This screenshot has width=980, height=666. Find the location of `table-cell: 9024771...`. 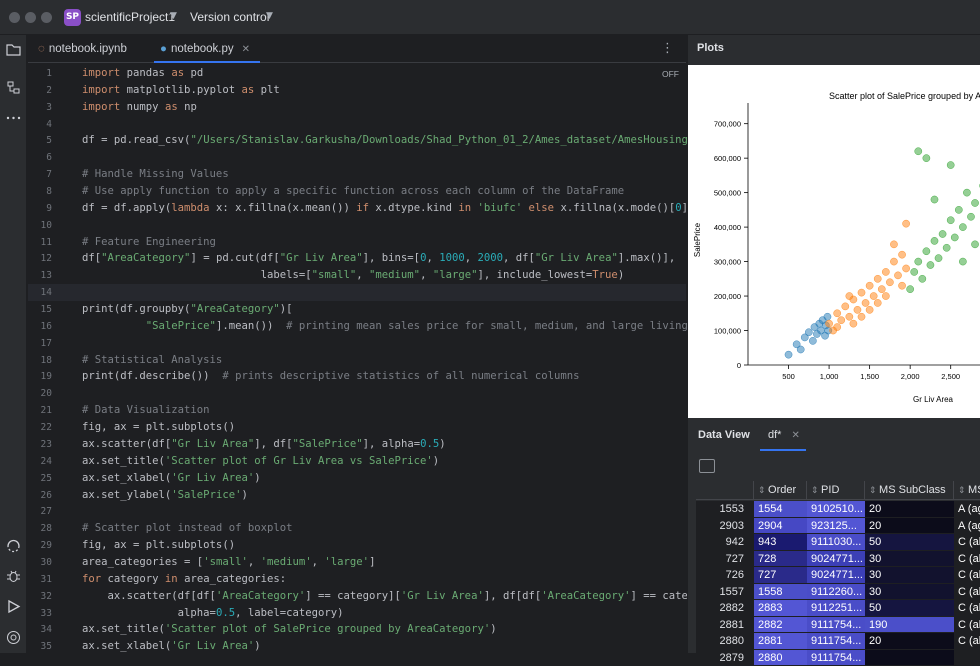

table-cell: 9024771... is located at coordinates (836, 575).